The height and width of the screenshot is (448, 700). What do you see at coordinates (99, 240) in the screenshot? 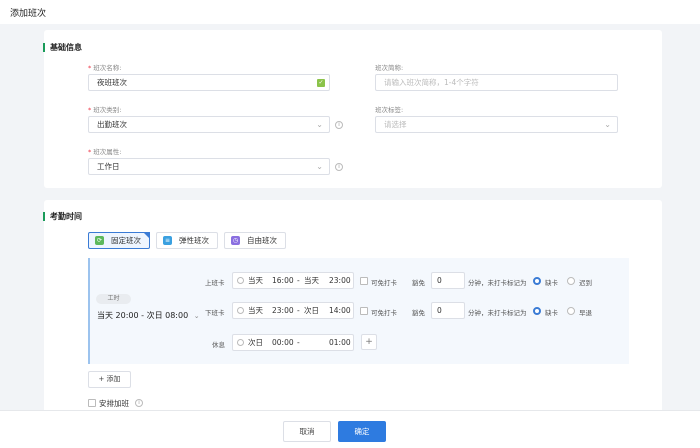
I see `fixed-shift-icon: ⟳` at bounding box center [99, 240].